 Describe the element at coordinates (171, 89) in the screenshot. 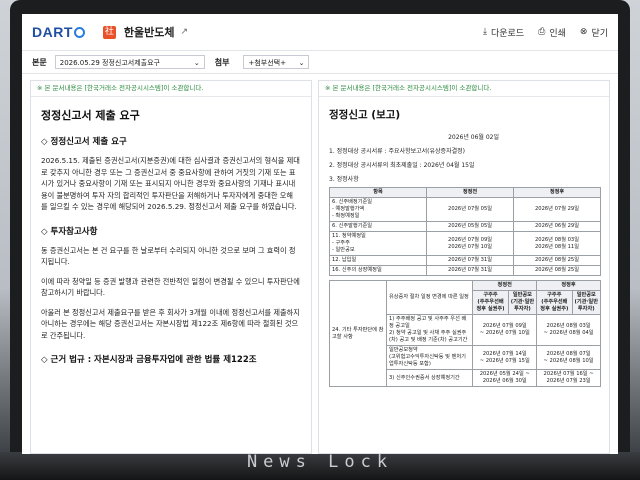

I see `left-notice: ※ 본 문서내용은 [한국거래소 전자공시시스템]이 소관합니다.` at that location.